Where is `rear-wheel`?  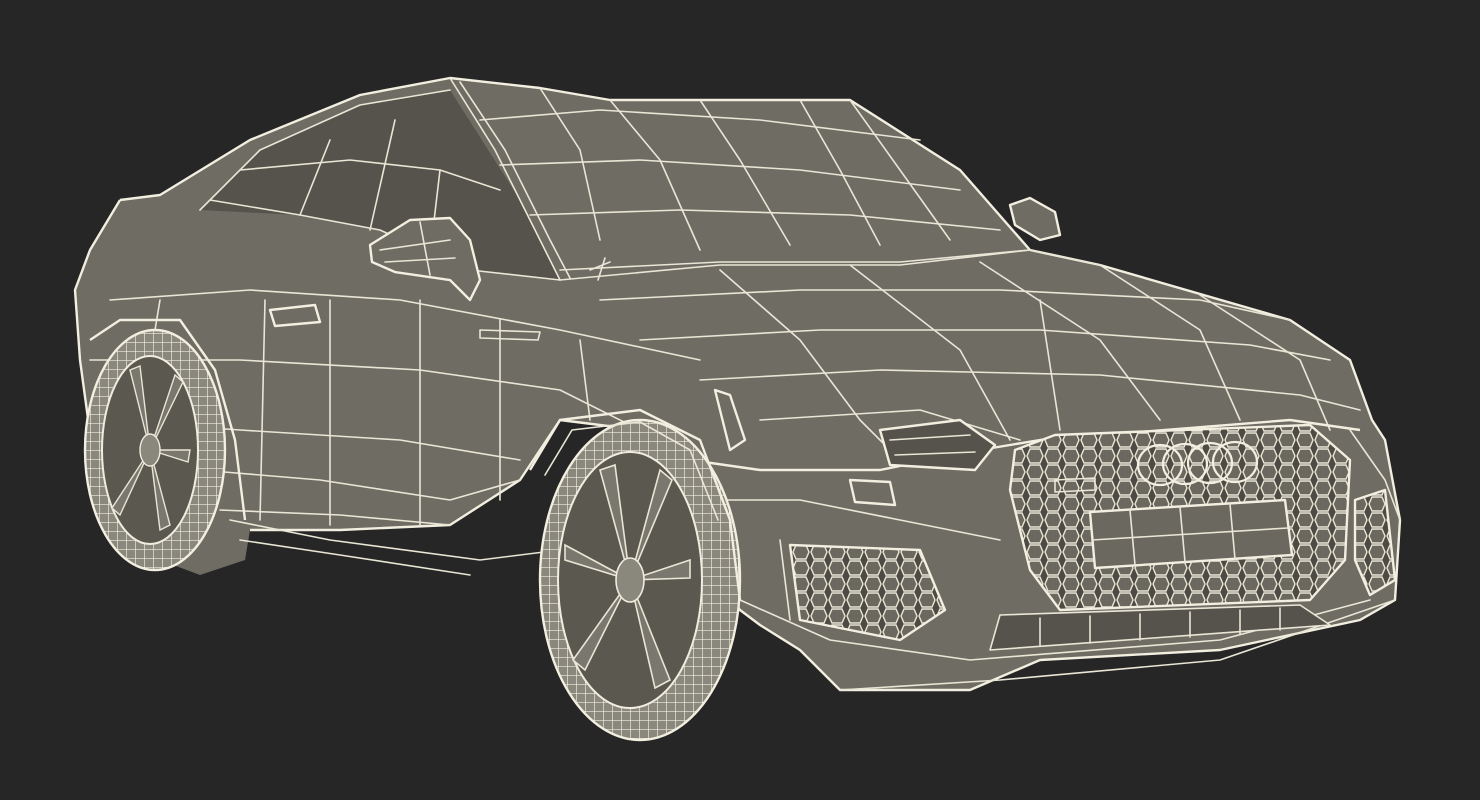
rear-wheel is located at coordinates (155, 450).